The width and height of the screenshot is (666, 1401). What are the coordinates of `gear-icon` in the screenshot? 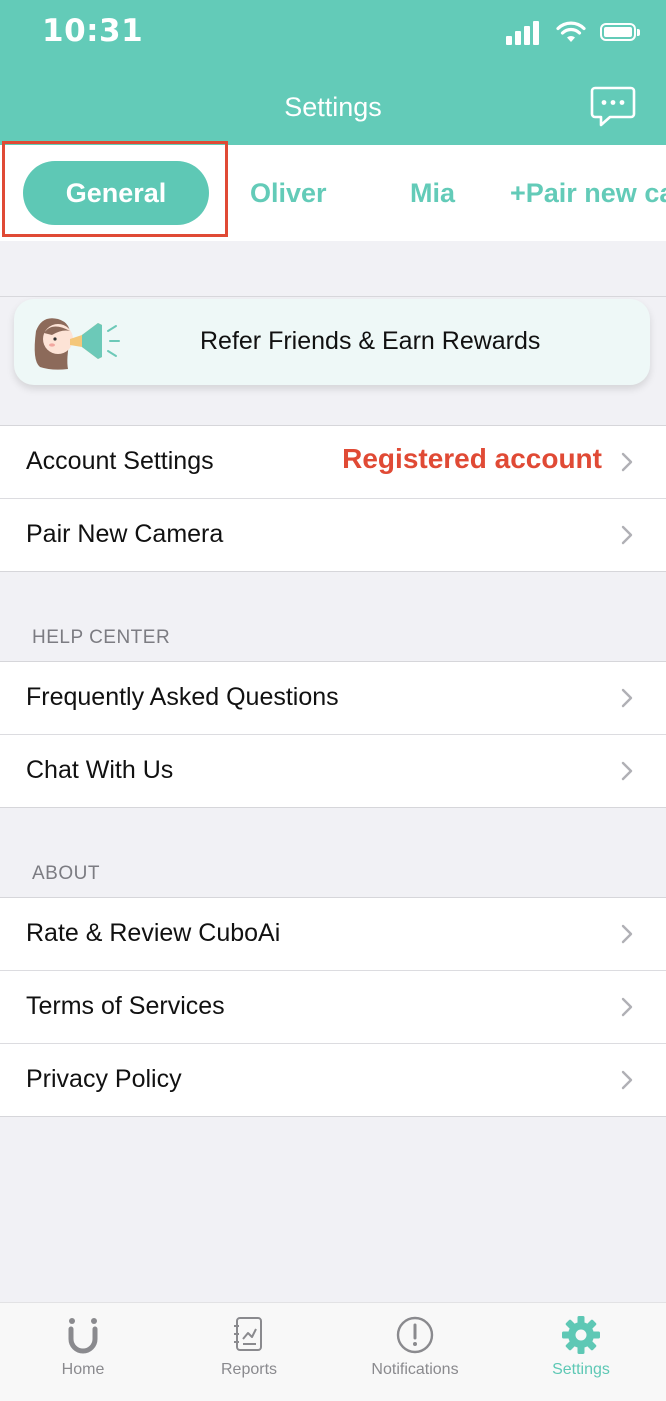 It's located at (581, 1335).